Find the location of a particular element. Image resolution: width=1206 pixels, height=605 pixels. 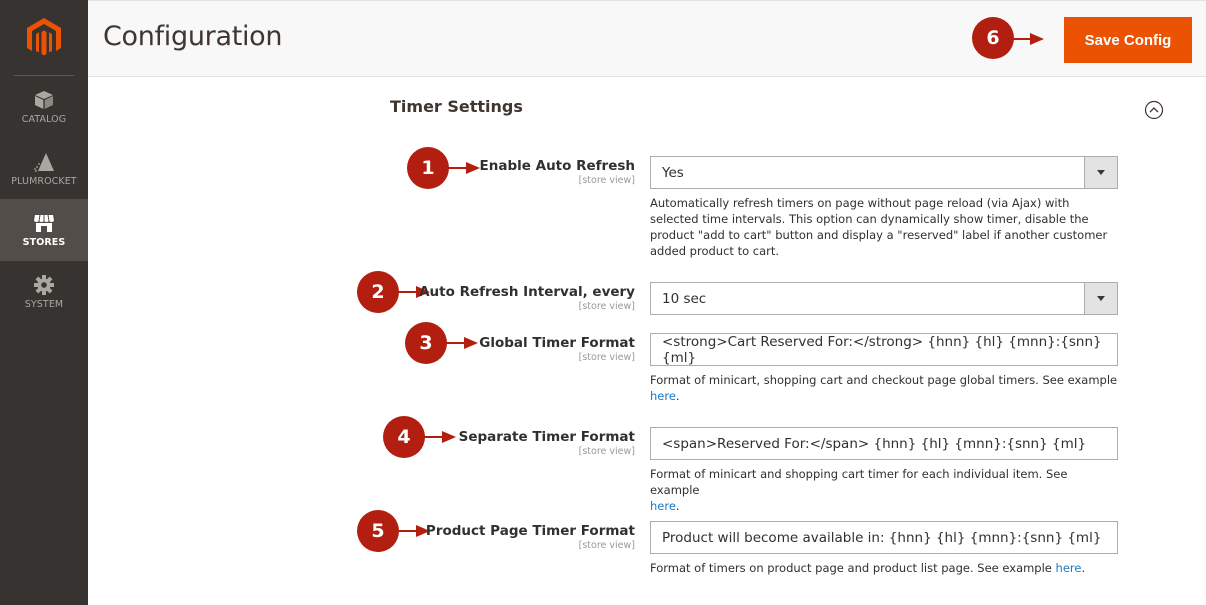

annotation-badge-5: 5 is located at coordinates (378, 531).